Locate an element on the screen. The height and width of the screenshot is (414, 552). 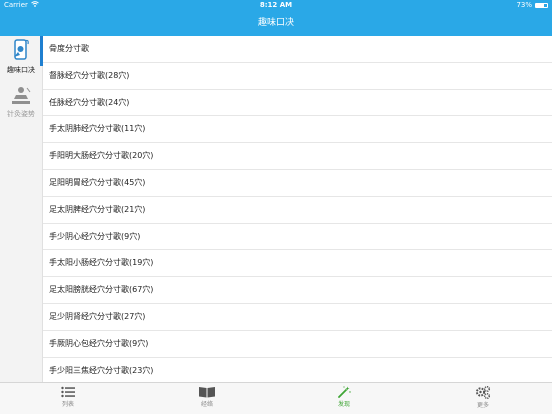
list-icon is located at coordinates (68, 392).